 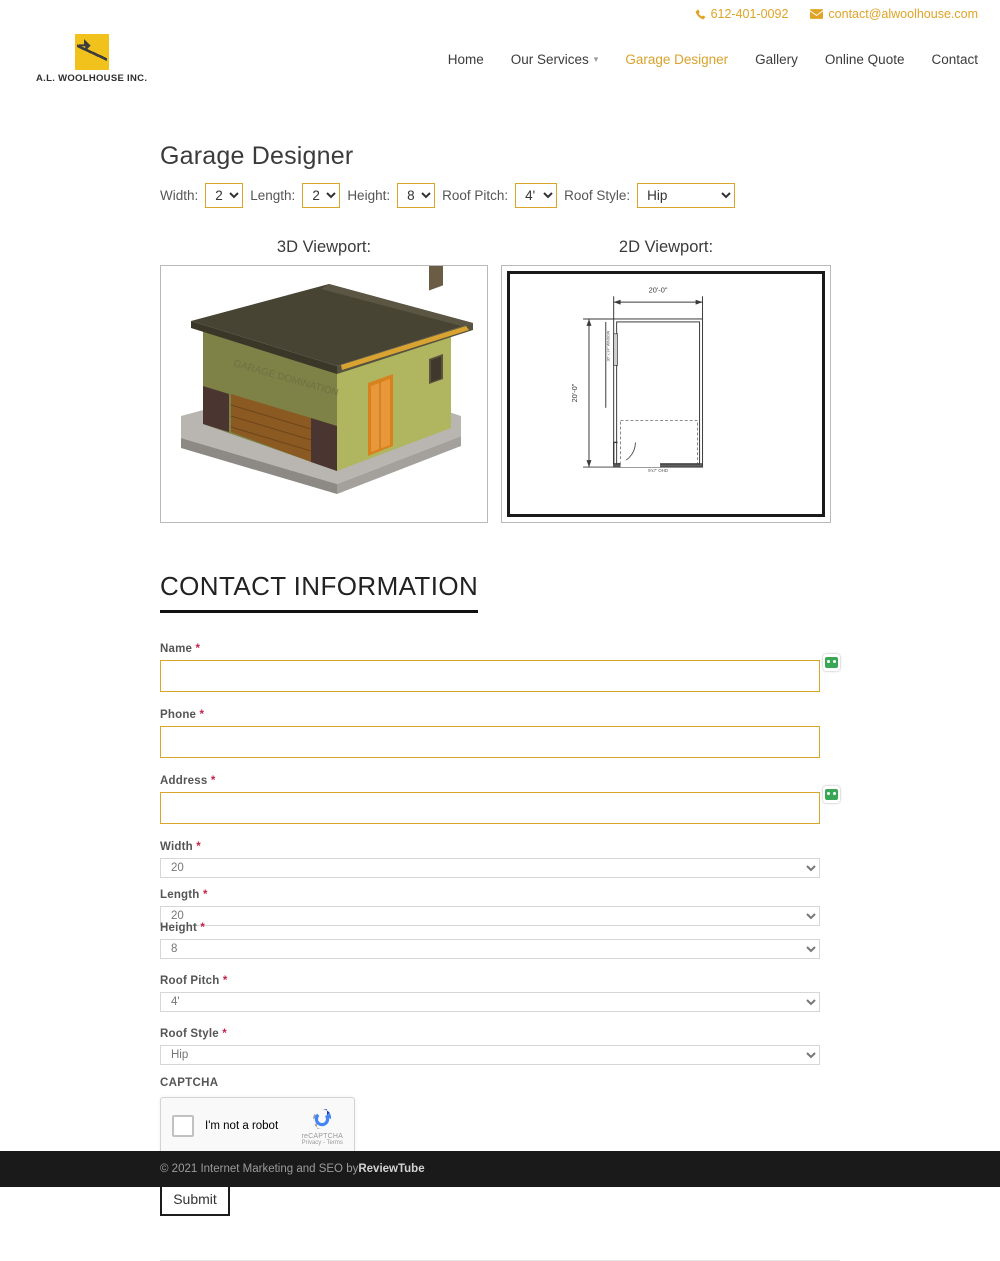 What do you see at coordinates (189, 1034) in the screenshot?
I see `label-text: Roof Style` at bounding box center [189, 1034].